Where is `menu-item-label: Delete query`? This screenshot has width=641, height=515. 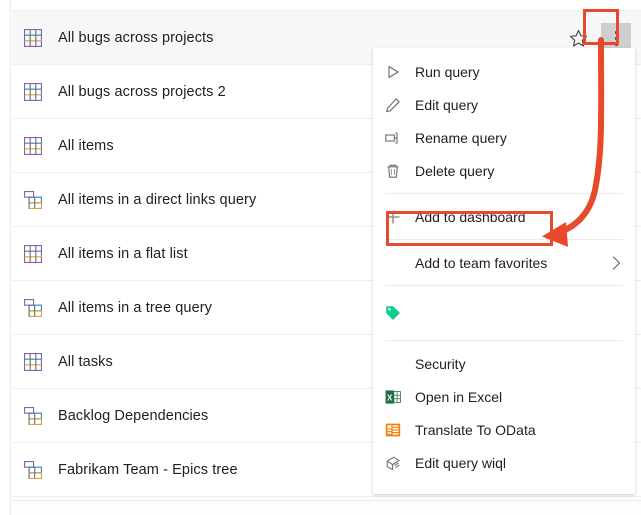 menu-item-label: Delete query is located at coordinates (455, 170).